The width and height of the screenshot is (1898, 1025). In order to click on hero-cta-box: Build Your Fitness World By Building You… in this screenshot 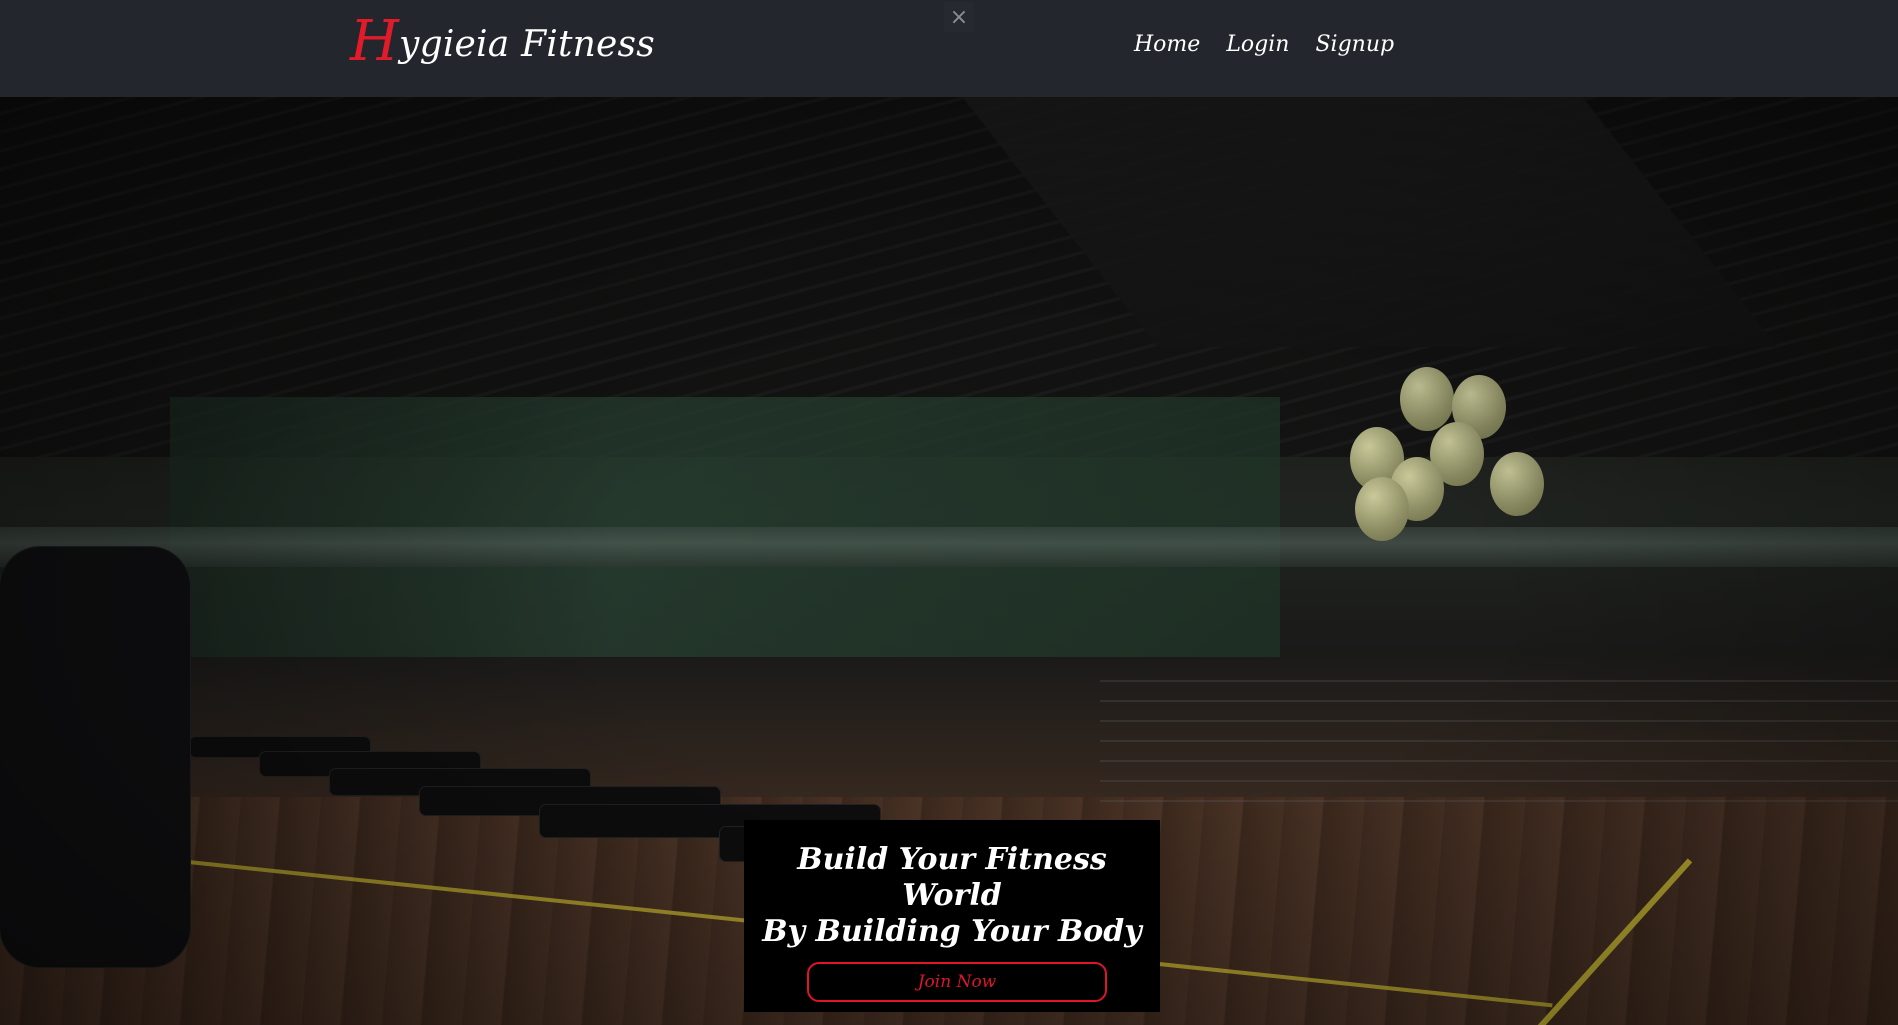, I will do `click(952, 916)`.